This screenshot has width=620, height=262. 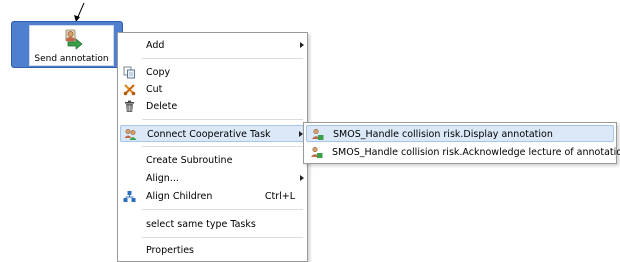 I want to click on menu-item-add-label: Add, so click(x=155, y=45).